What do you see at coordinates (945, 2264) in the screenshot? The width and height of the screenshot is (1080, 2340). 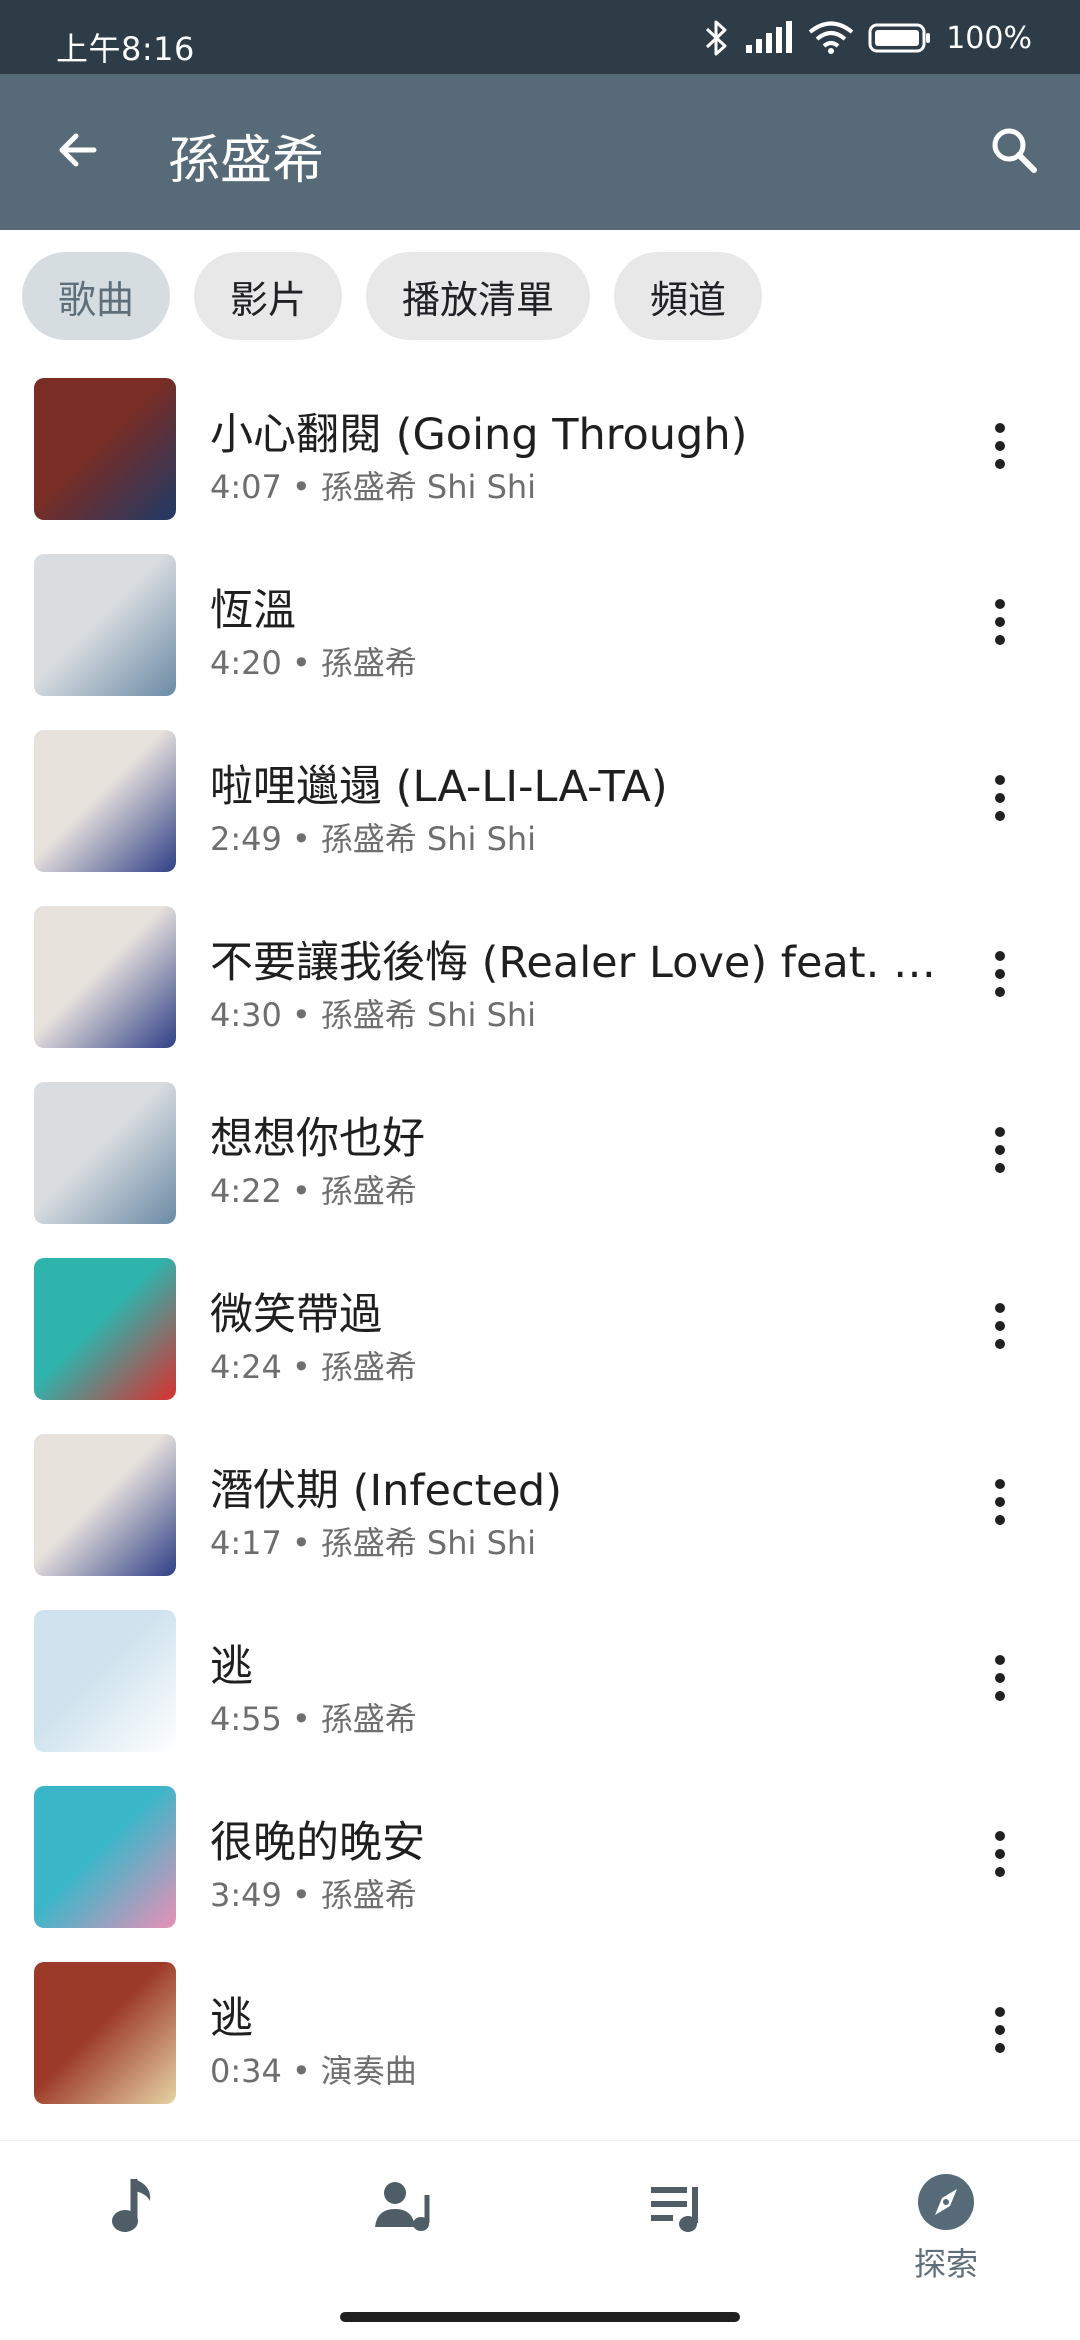 I see `nav-explore-label: 探索` at bounding box center [945, 2264].